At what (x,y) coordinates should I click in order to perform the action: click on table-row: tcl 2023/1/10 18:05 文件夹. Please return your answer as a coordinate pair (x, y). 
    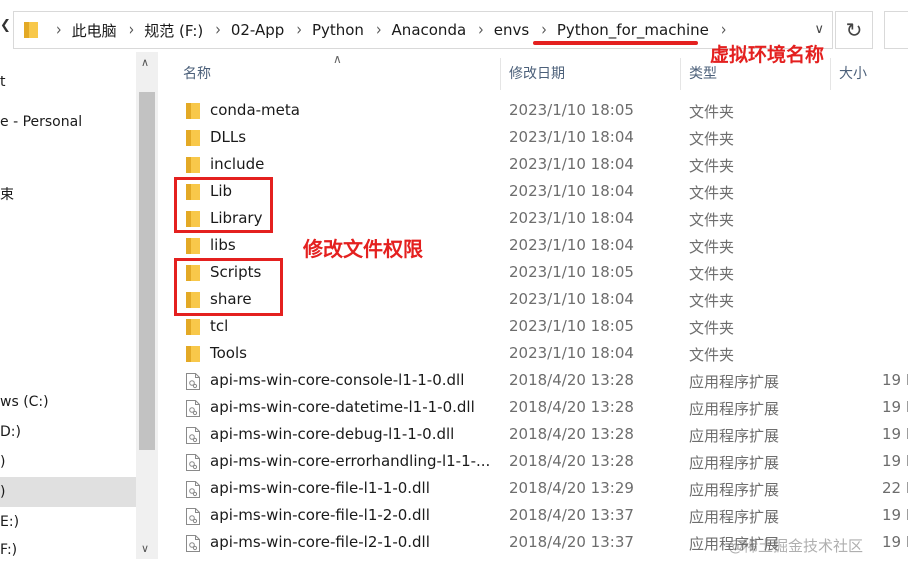
    Looking at the image, I should click on (534, 326).